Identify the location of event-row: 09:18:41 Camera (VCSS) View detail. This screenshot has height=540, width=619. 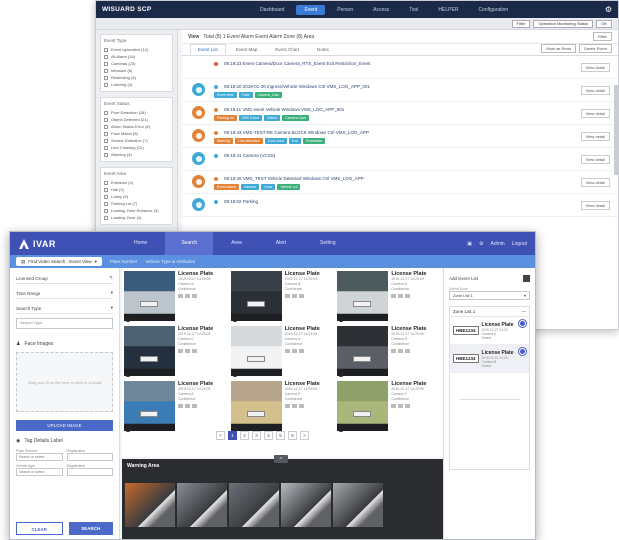
(400, 159).